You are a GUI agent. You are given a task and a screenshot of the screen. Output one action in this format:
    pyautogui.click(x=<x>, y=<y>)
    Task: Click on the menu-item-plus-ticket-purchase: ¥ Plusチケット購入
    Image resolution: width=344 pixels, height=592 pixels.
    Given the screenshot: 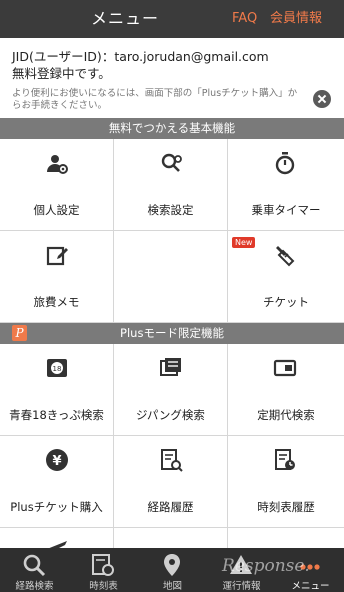 What is the action you would take?
    pyautogui.click(x=57, y=482)
    